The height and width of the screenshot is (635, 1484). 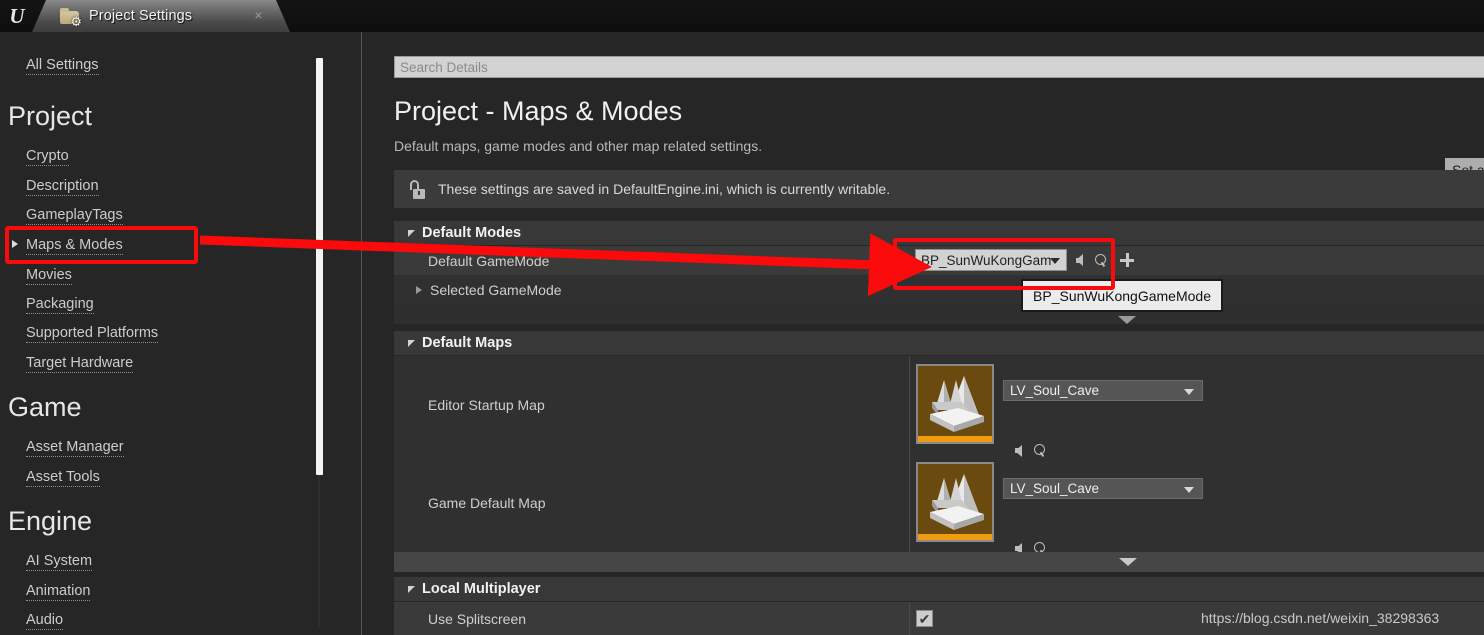 What do you see at coordinates (62, 187) in the screenshot?
I see `sidebar-item-description: Description` at bounding box center [62, 187].